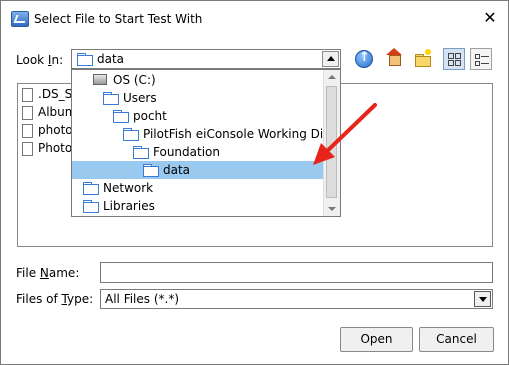  I want to click on dropdown-item-label: Libraries, so click(129, 206).